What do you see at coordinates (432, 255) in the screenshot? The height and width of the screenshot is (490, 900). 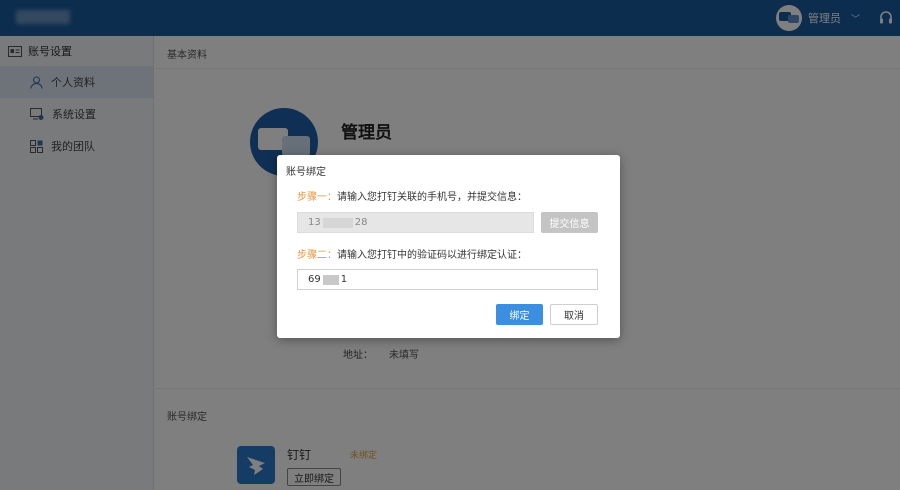 I see `step-two-text: 请输入您打钉中的验证码以进行绑定认证：` at bounding box center [432, 255].